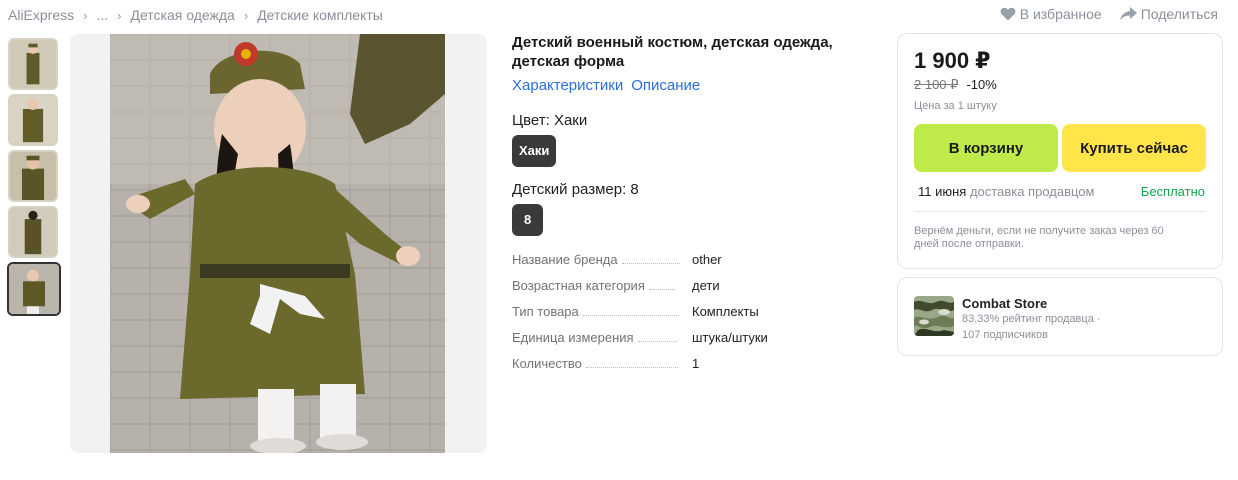 The image size is (1238, 480). What do you see at coordinates (1060, 14) in the screenshot?
I see `favorite-label: В избранное` at bounding box center [1060, 14].